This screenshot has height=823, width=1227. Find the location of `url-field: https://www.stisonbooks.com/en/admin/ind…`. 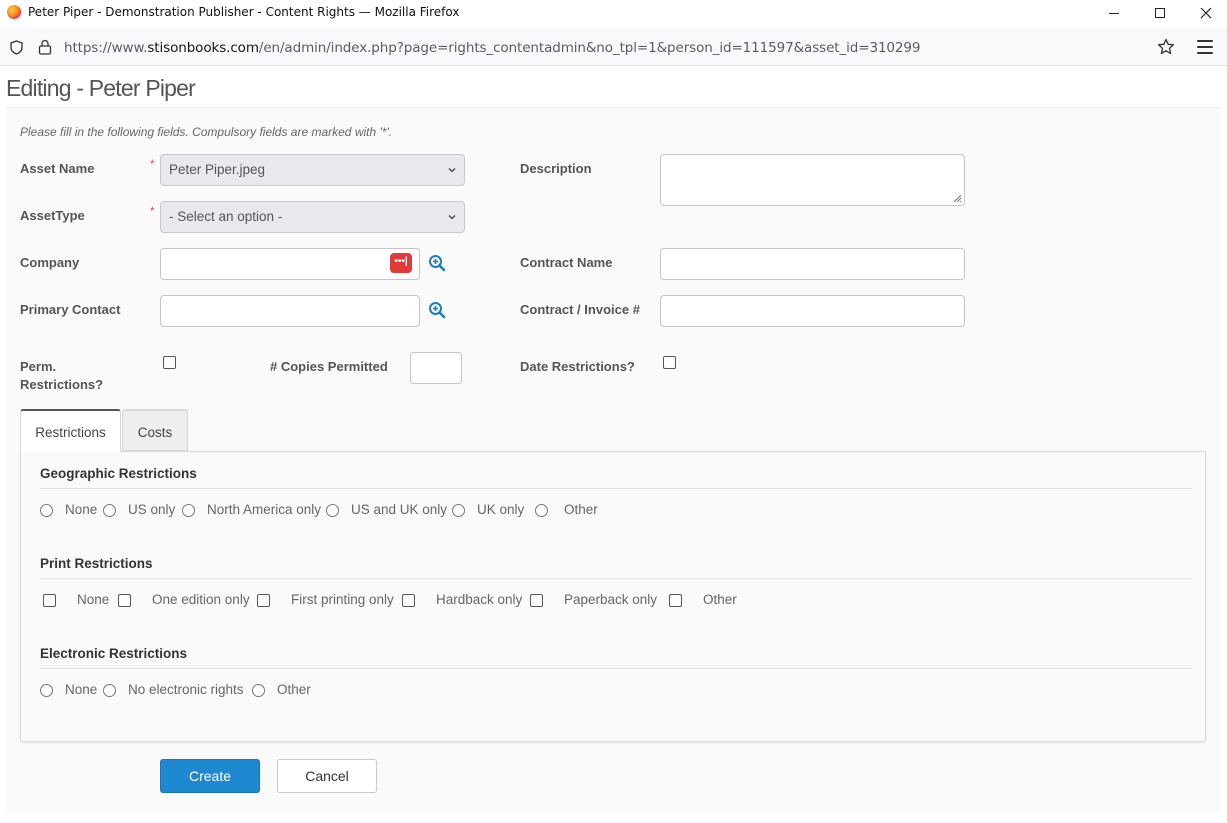

url-field: https://www.stisonbooks.com/en/admin/ind… is located at coordinates (492, 48).